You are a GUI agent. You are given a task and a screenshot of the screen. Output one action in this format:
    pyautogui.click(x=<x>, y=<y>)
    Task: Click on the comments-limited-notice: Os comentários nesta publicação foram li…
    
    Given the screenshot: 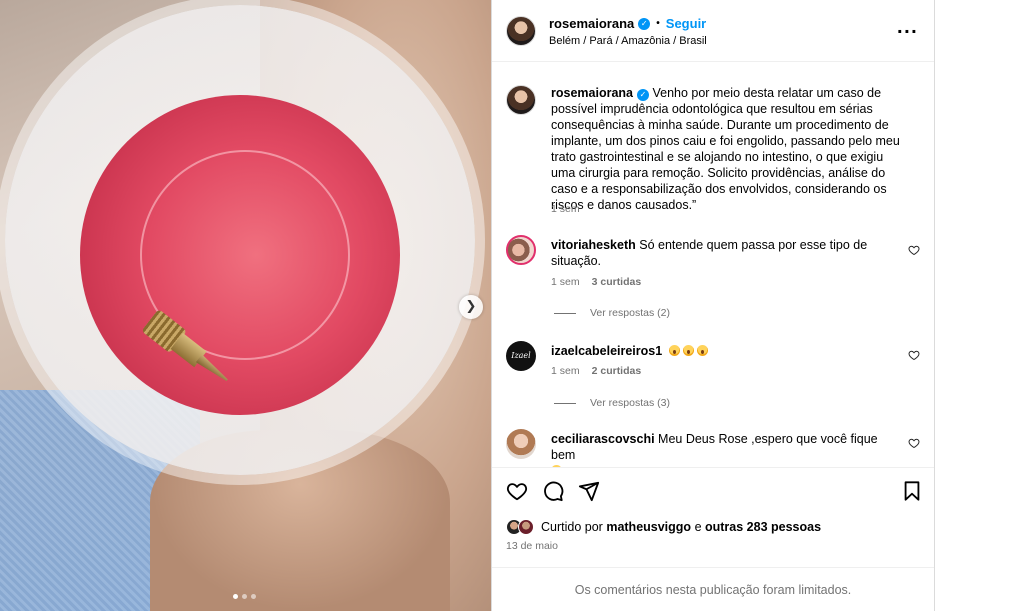 What is the action you would take?
    pyautogui.click(x=713, y=589)
    